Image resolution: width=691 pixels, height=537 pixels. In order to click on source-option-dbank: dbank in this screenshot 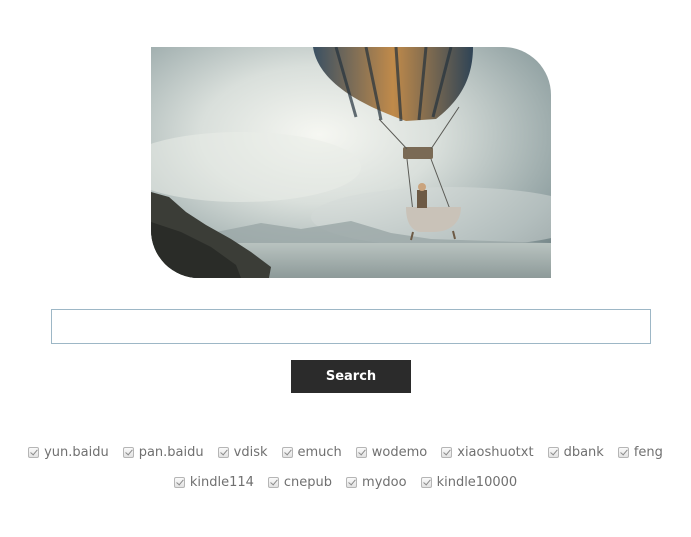, I will do `click(575, 452)`.